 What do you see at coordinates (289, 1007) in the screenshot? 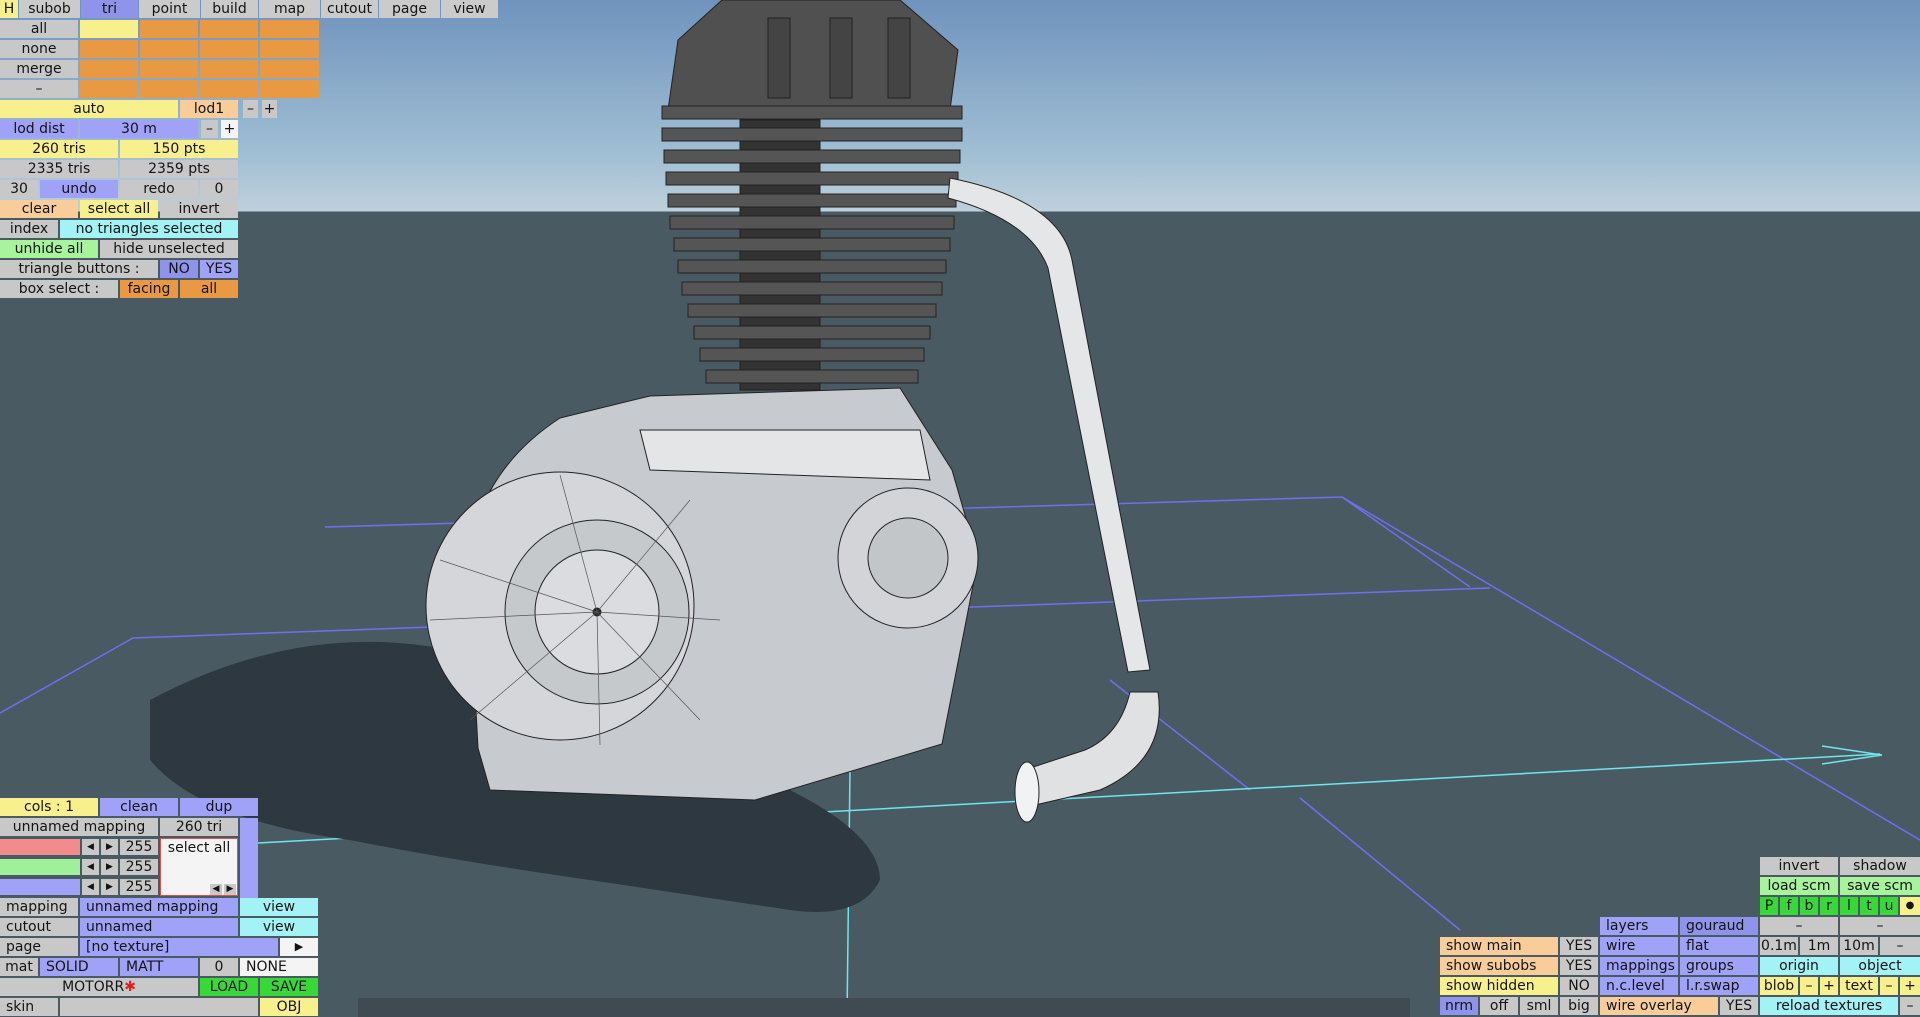
I see `obj-button: OBJ` at bounding box center [289, 1007].